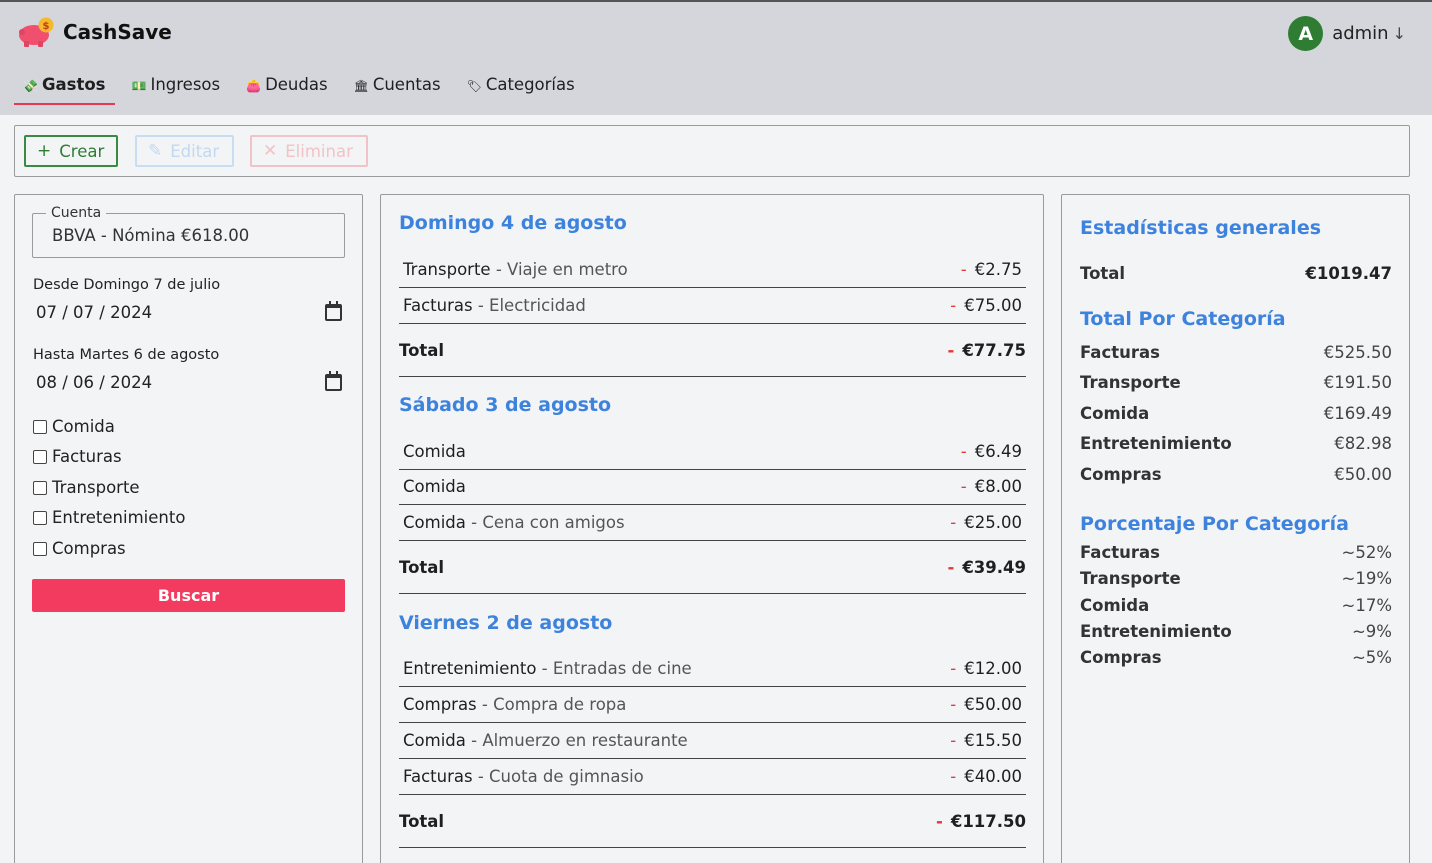  What do you see at coordinates (254, 86) in the screenshot?
I see `purse-icon: 👛` at bounding box center [254, 86].